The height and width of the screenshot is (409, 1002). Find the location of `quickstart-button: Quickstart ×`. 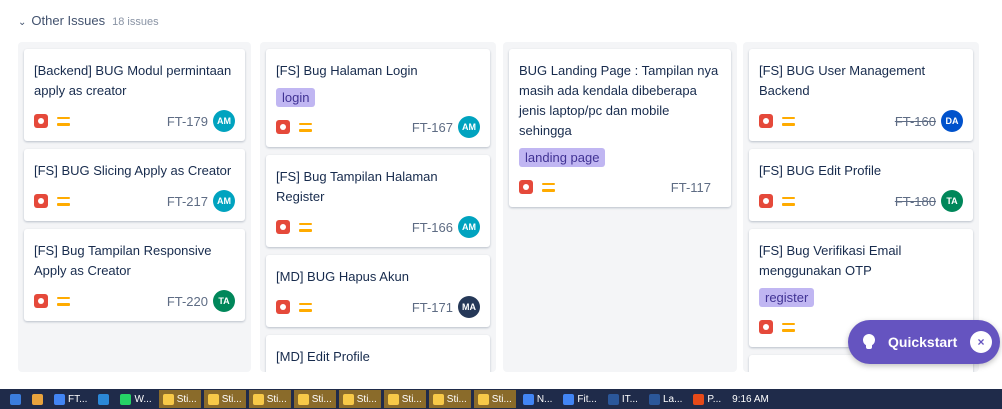

quickstart-button: Quickstart × is located at coordinates (924, 342).